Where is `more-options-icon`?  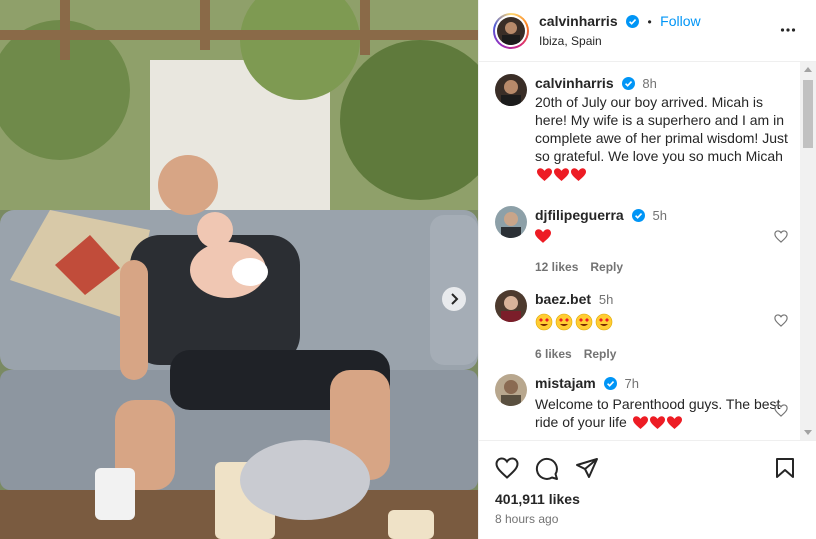 more-options-icon is located at coordinates (788, 30).